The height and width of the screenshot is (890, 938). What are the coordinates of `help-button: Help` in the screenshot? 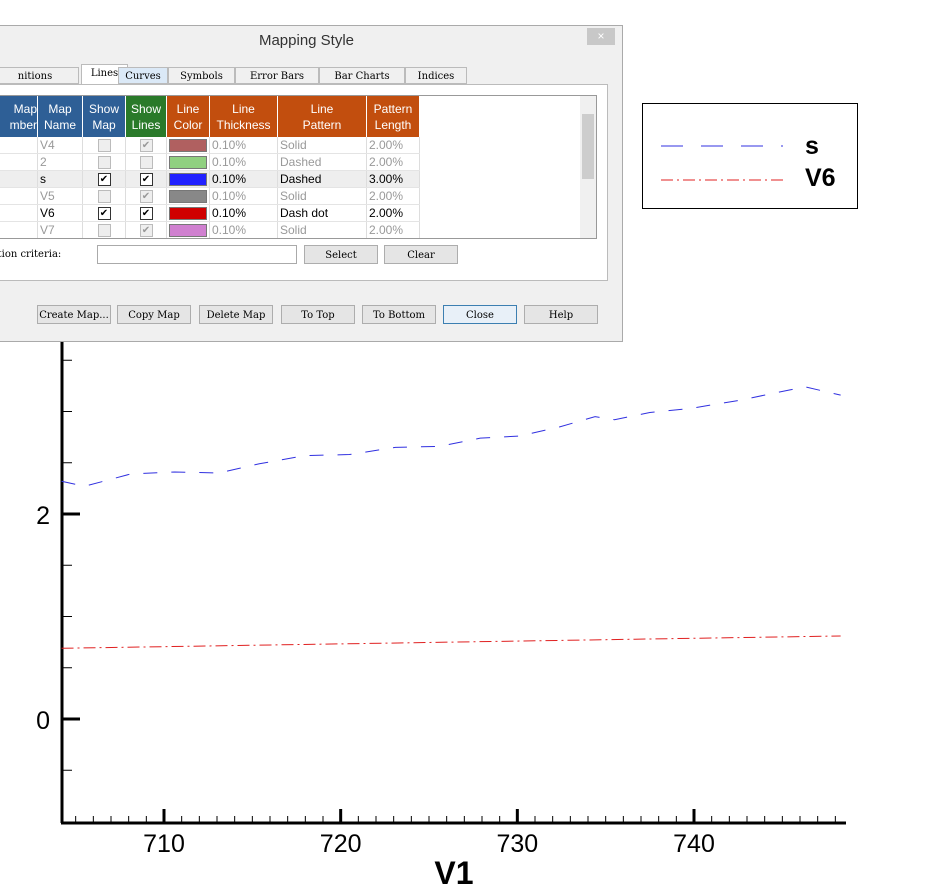 It's located at (561, 314).